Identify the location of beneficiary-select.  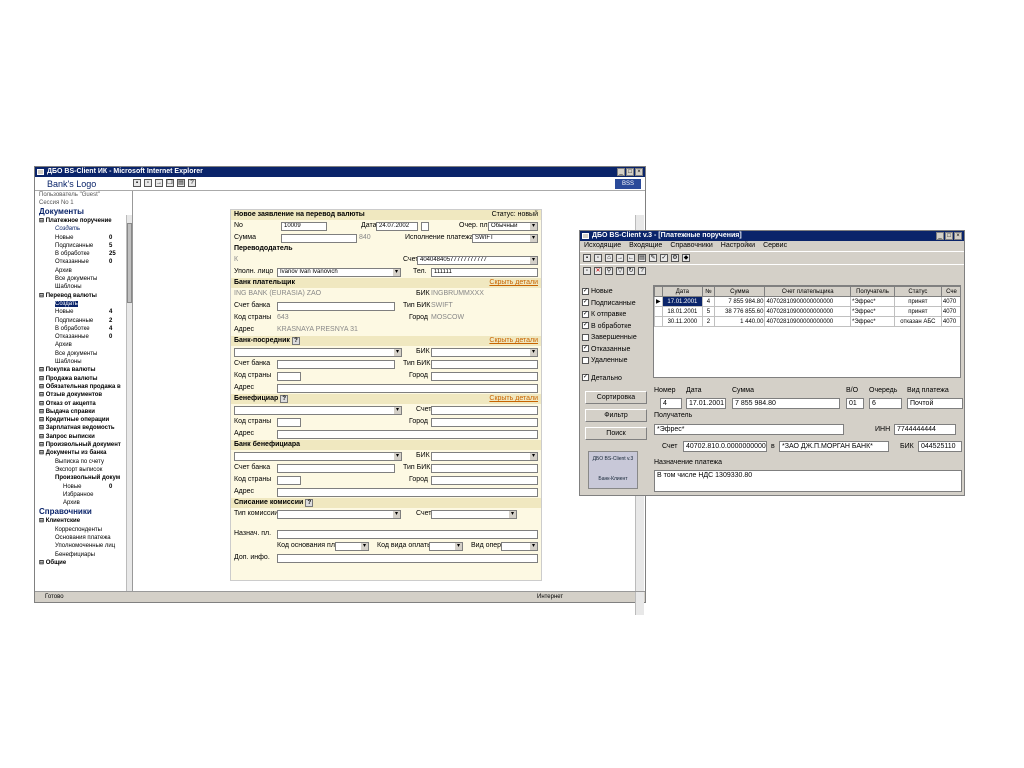
(318, 410).